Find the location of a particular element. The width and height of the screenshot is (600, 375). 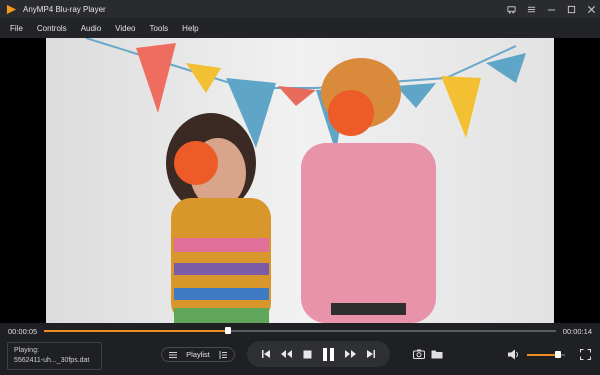

now-playing-box: Playing: 5562411-uh..._30fps.dat is located at coordinates (54, 356).